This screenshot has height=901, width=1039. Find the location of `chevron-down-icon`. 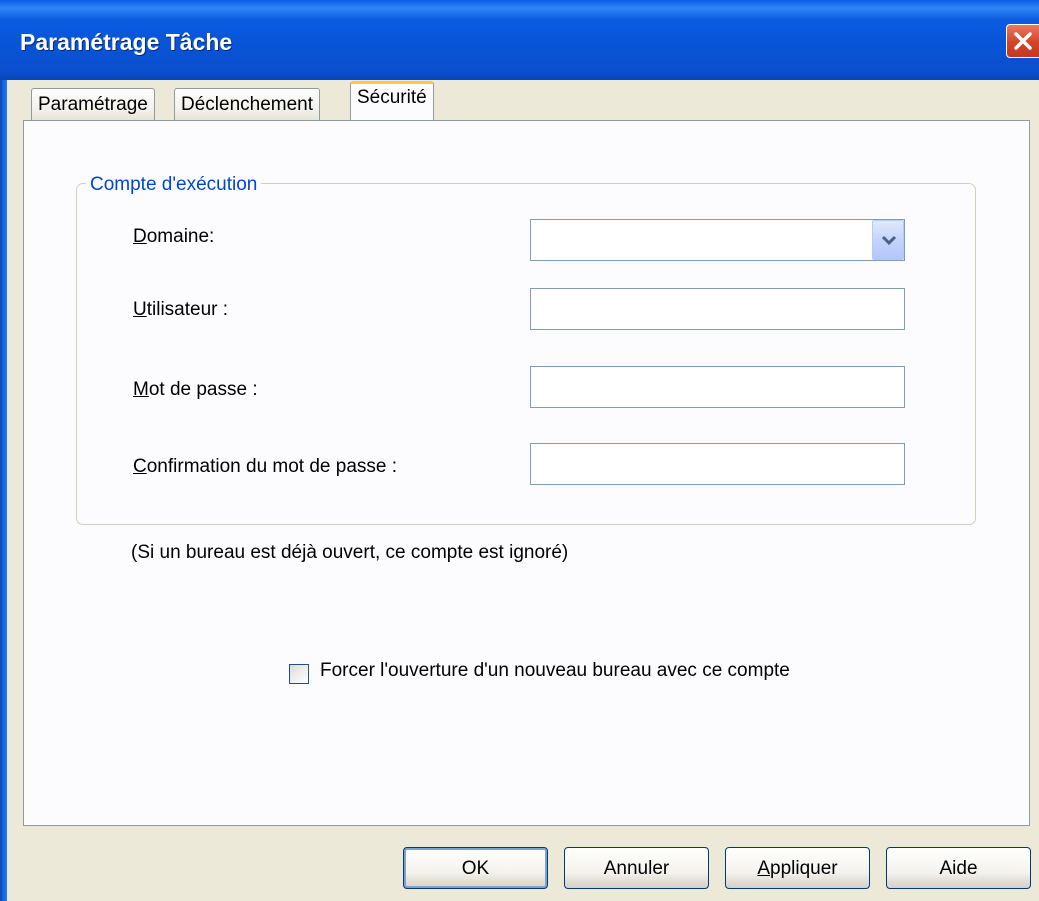

chevron-down-icon is located at coordinates (889, 240).